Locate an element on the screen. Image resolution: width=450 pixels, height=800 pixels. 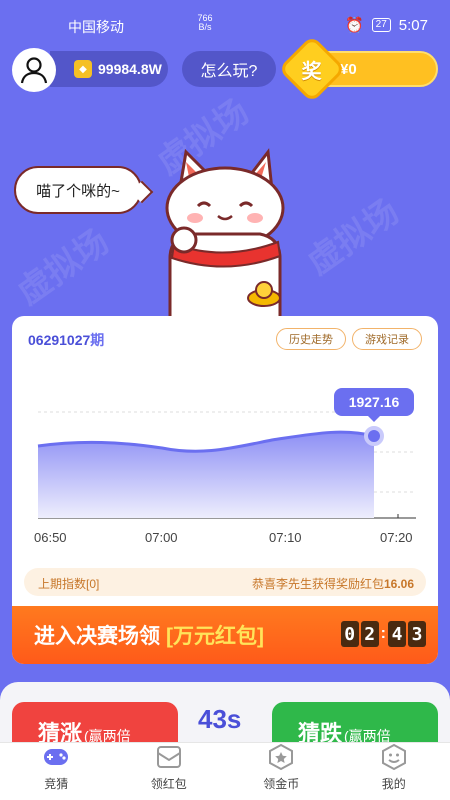
status-right: ⏰ 27 5:07 is located at coordinates (386, 25).